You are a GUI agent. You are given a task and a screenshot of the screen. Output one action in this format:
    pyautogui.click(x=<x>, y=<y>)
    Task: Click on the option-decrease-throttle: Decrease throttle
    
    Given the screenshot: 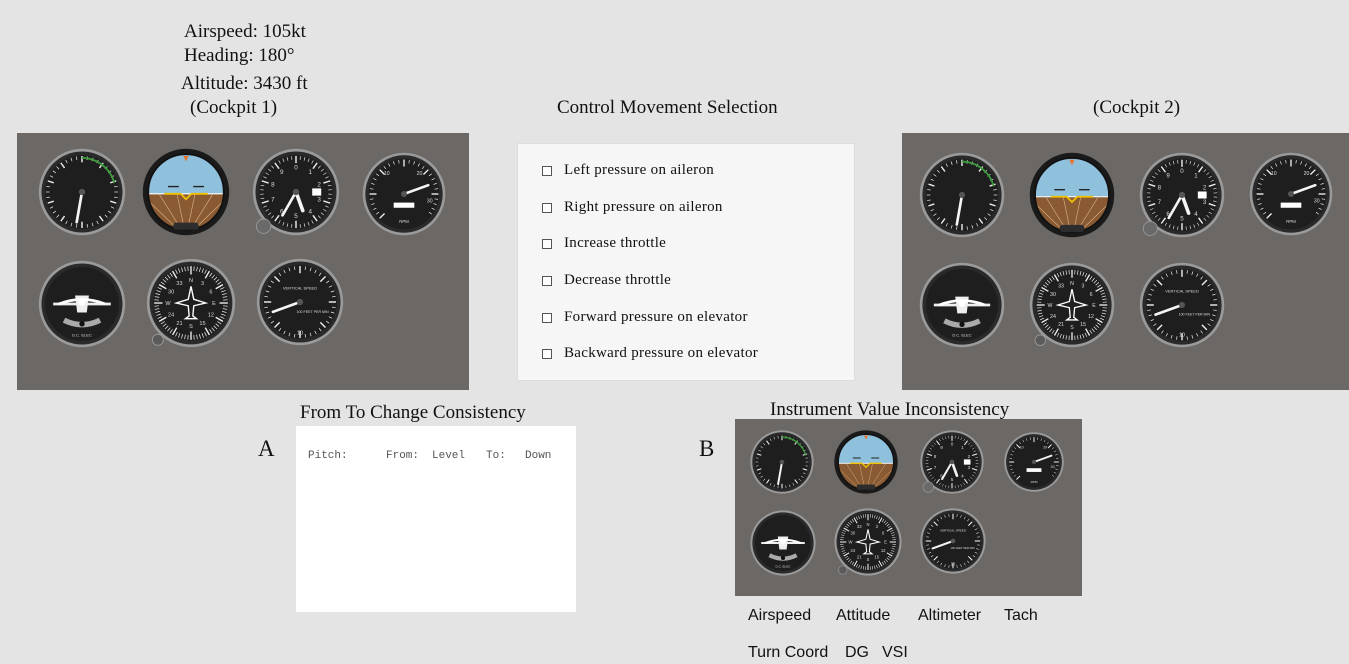 What is the action you would take?
    pyautogui.click(x=606, y=280)
    